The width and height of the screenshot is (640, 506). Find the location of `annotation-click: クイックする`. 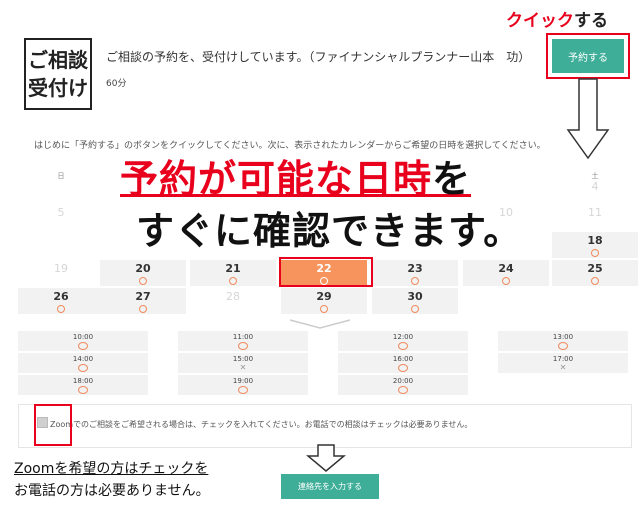

annotation-click: クイックする is located at coordinates (557, 18).